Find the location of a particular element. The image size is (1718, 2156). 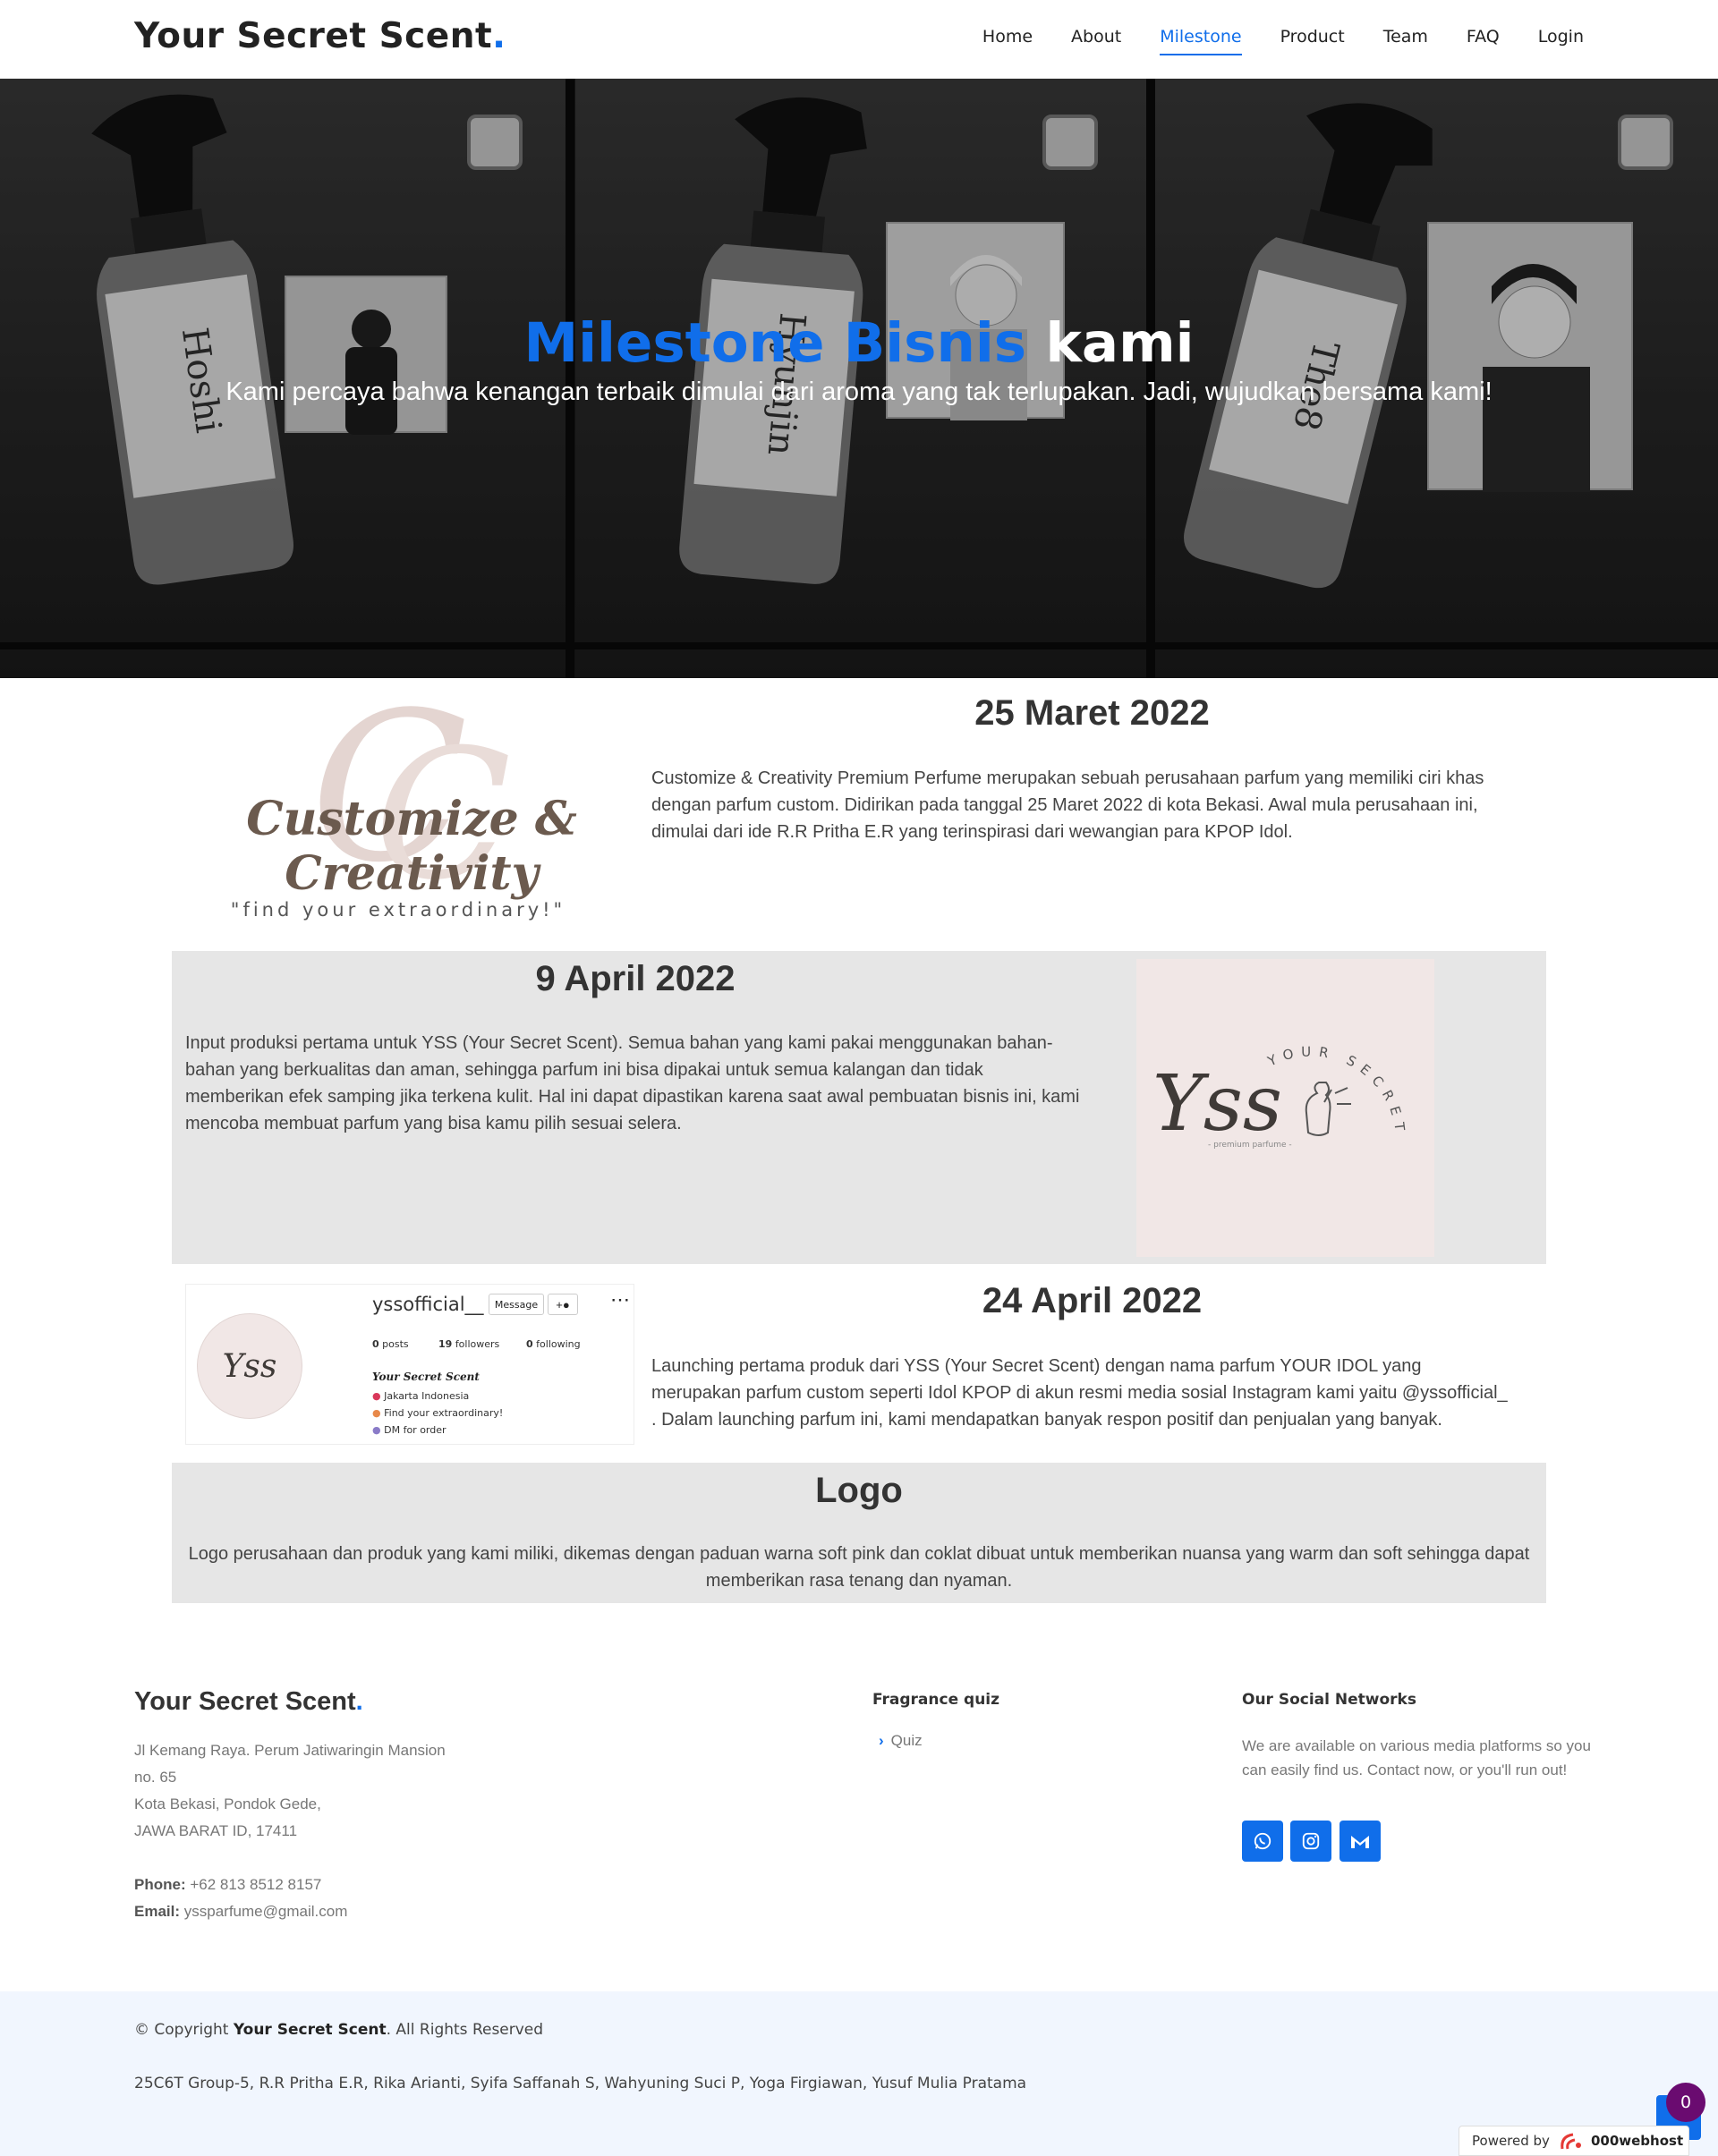

nav-login: Login is located at coordinates (1561, 41).